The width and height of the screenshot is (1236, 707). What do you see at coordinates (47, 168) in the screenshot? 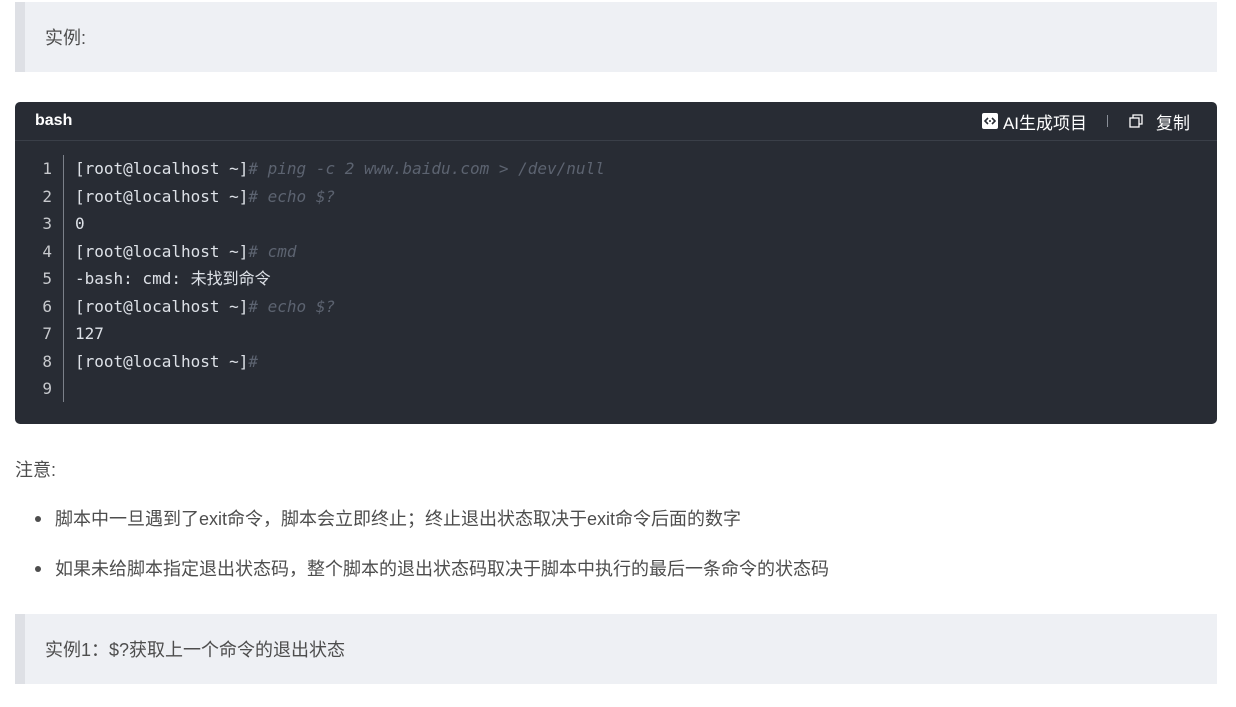
I see `line-number: 1` at bounding box center [47, 168].